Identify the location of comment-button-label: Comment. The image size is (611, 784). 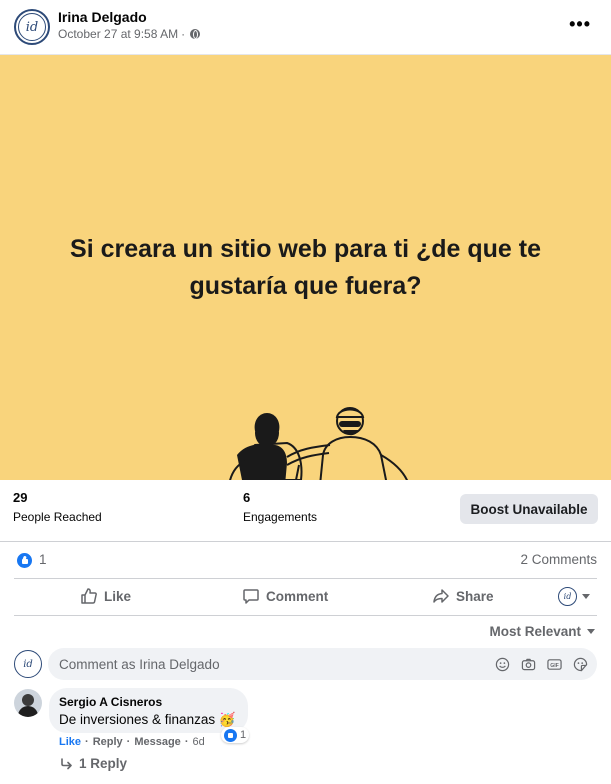
(297, 596).